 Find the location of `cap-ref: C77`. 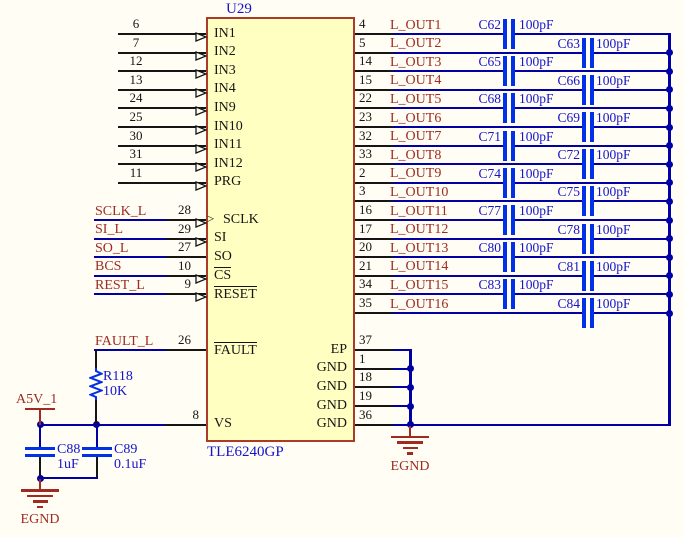

cap-ref: C77 is located at coordinates (489, 210).